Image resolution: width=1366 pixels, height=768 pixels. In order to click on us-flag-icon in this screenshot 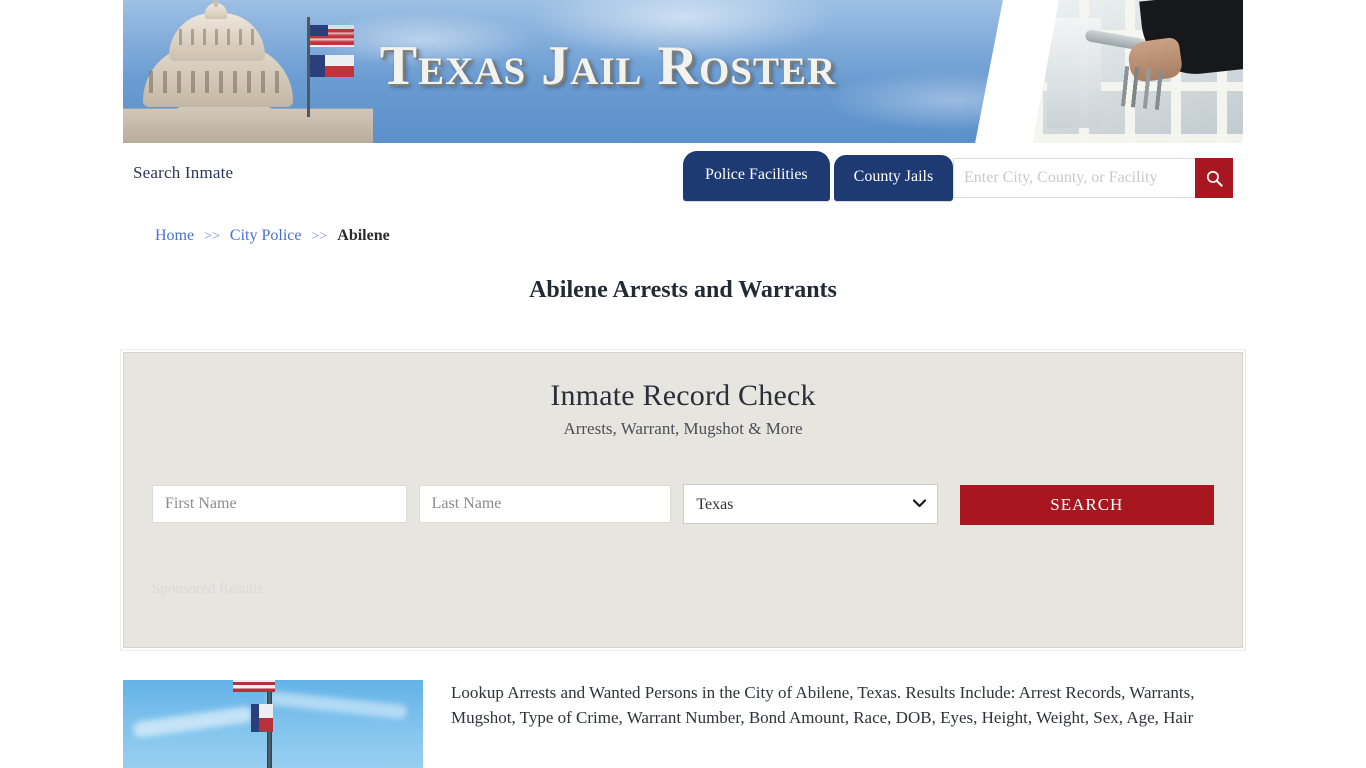, I will do `click(254, 686)`.